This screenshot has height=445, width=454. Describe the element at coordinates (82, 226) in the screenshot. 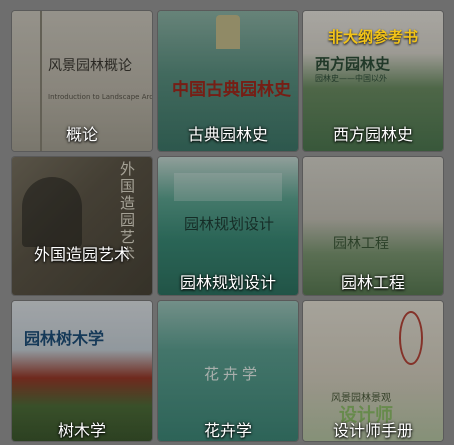

I see `book-tile-foreign-garden-art: 外国造园艺术 外国造园艺术` at that location.